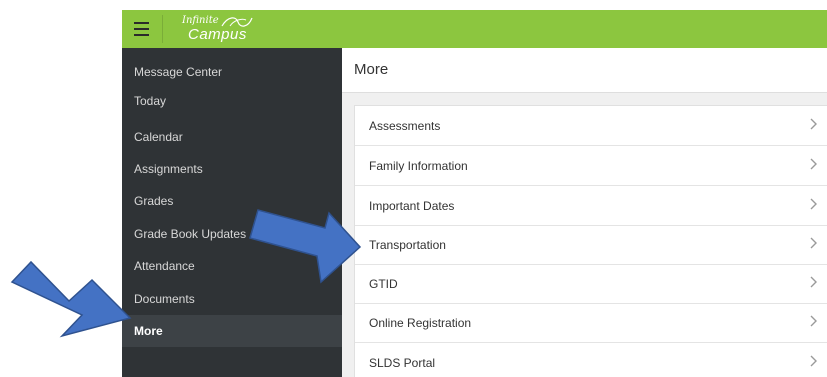 The height and width of the screenshot is (377, 827). I want to click on sidebar-item-today: Today, so click(232, 104).